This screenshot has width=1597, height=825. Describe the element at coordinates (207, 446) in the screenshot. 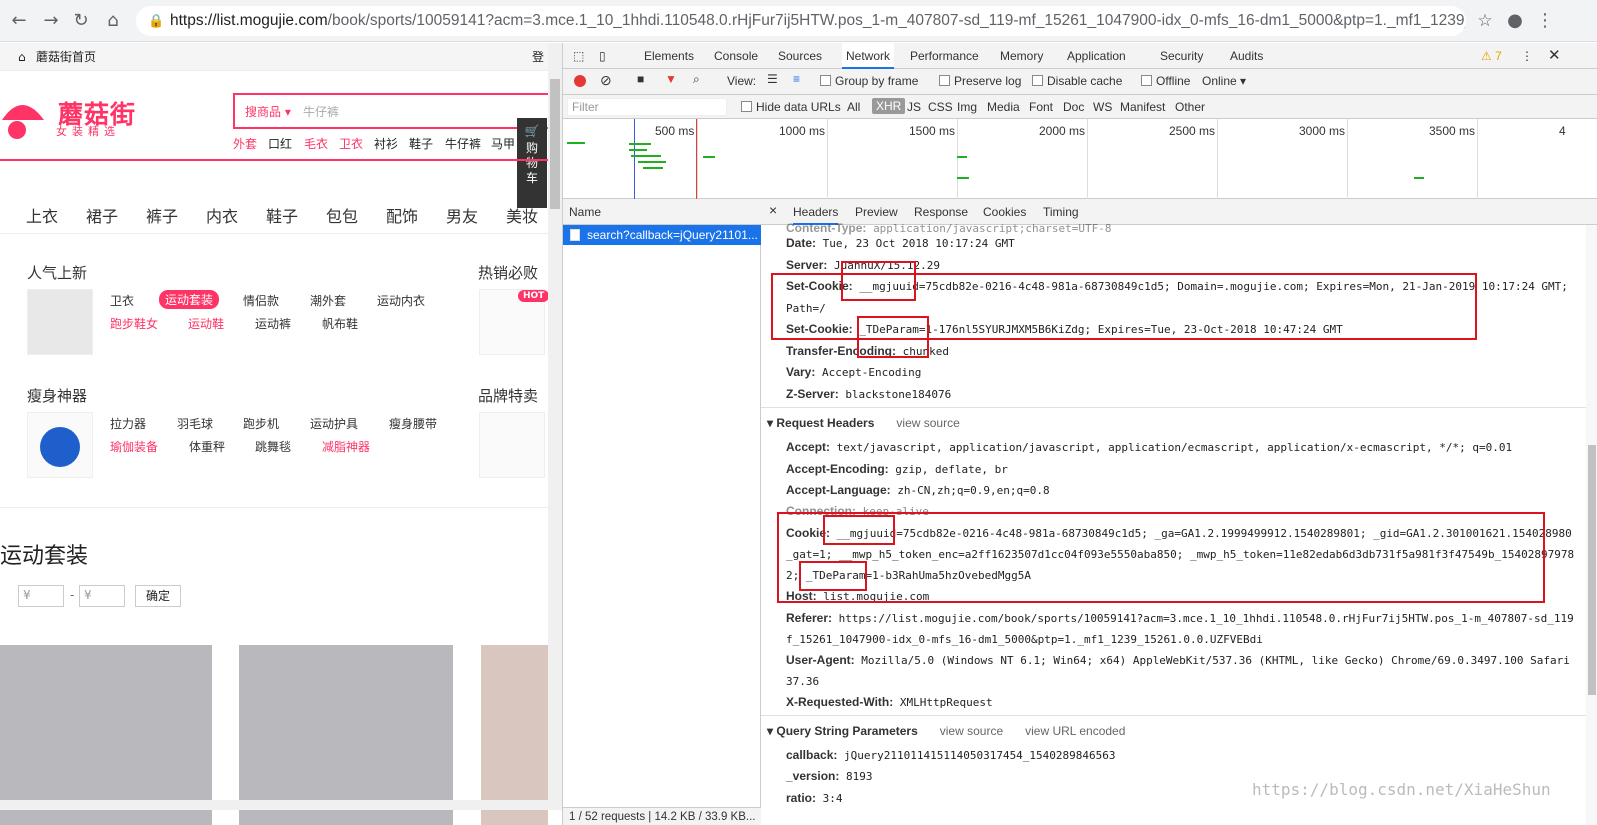

I see `tag-link: 体重秤` at that location.